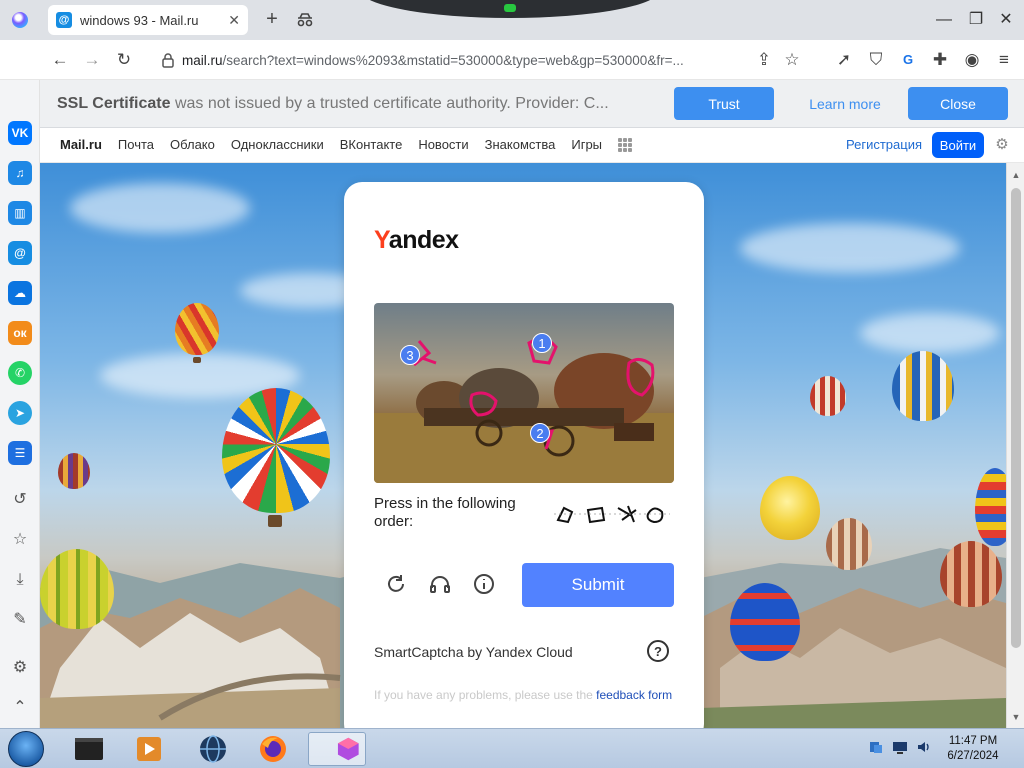 The image size is (1024, 768). What do you see at coordinates (845, 103) in the screenshot?
I see `learn-more-button: Learn more` at bounding box center [845, 103].